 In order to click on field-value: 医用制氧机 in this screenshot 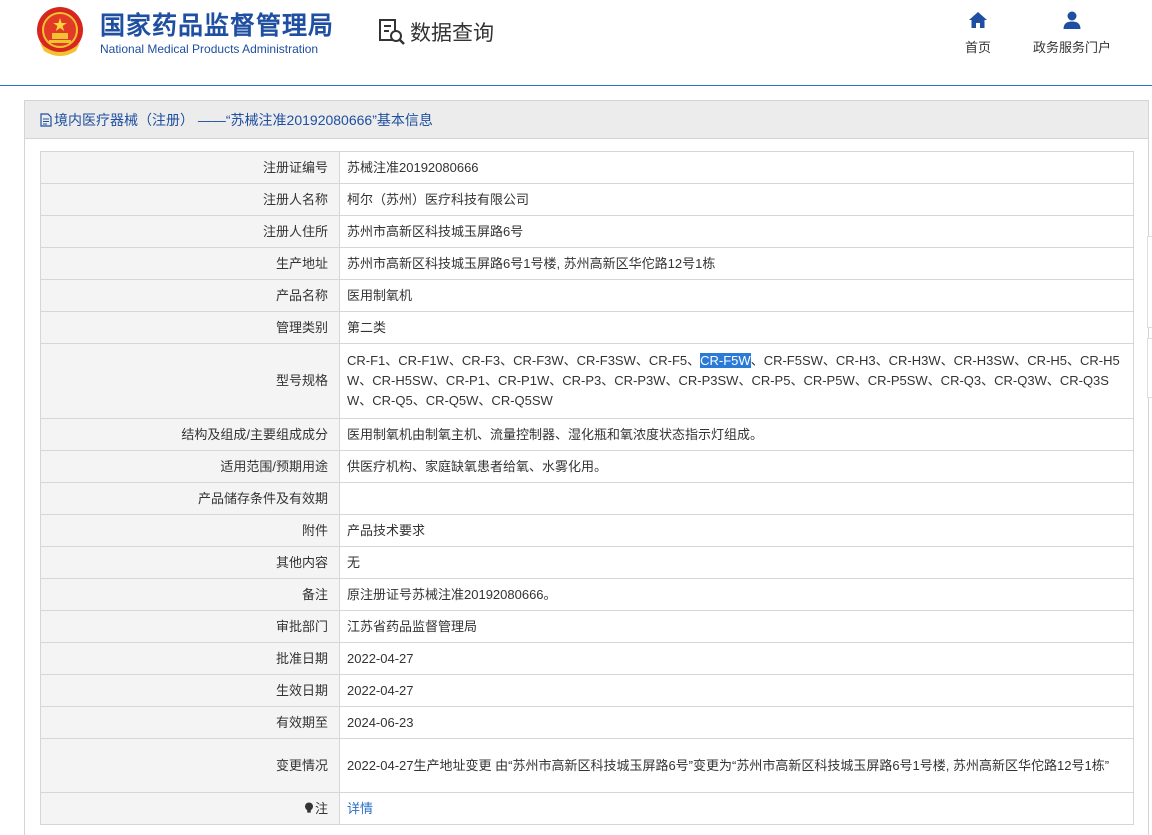, I will do `click(736, 295)`.